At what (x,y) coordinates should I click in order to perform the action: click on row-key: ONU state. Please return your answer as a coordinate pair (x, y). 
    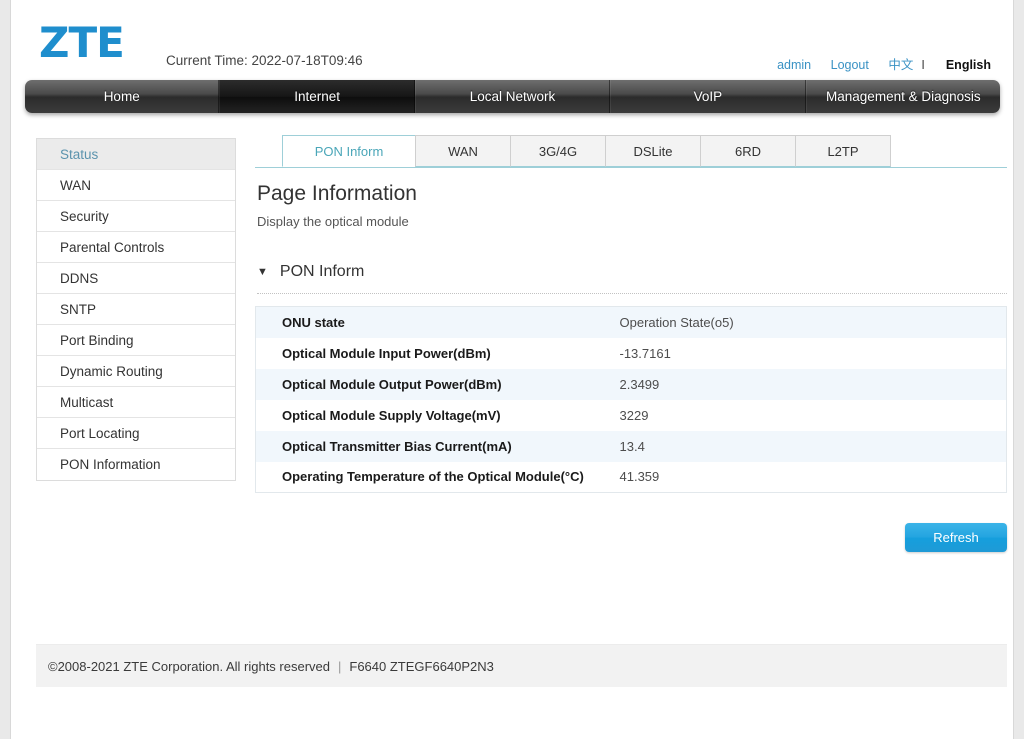
    Looking at the image, I should click on (313, 322).